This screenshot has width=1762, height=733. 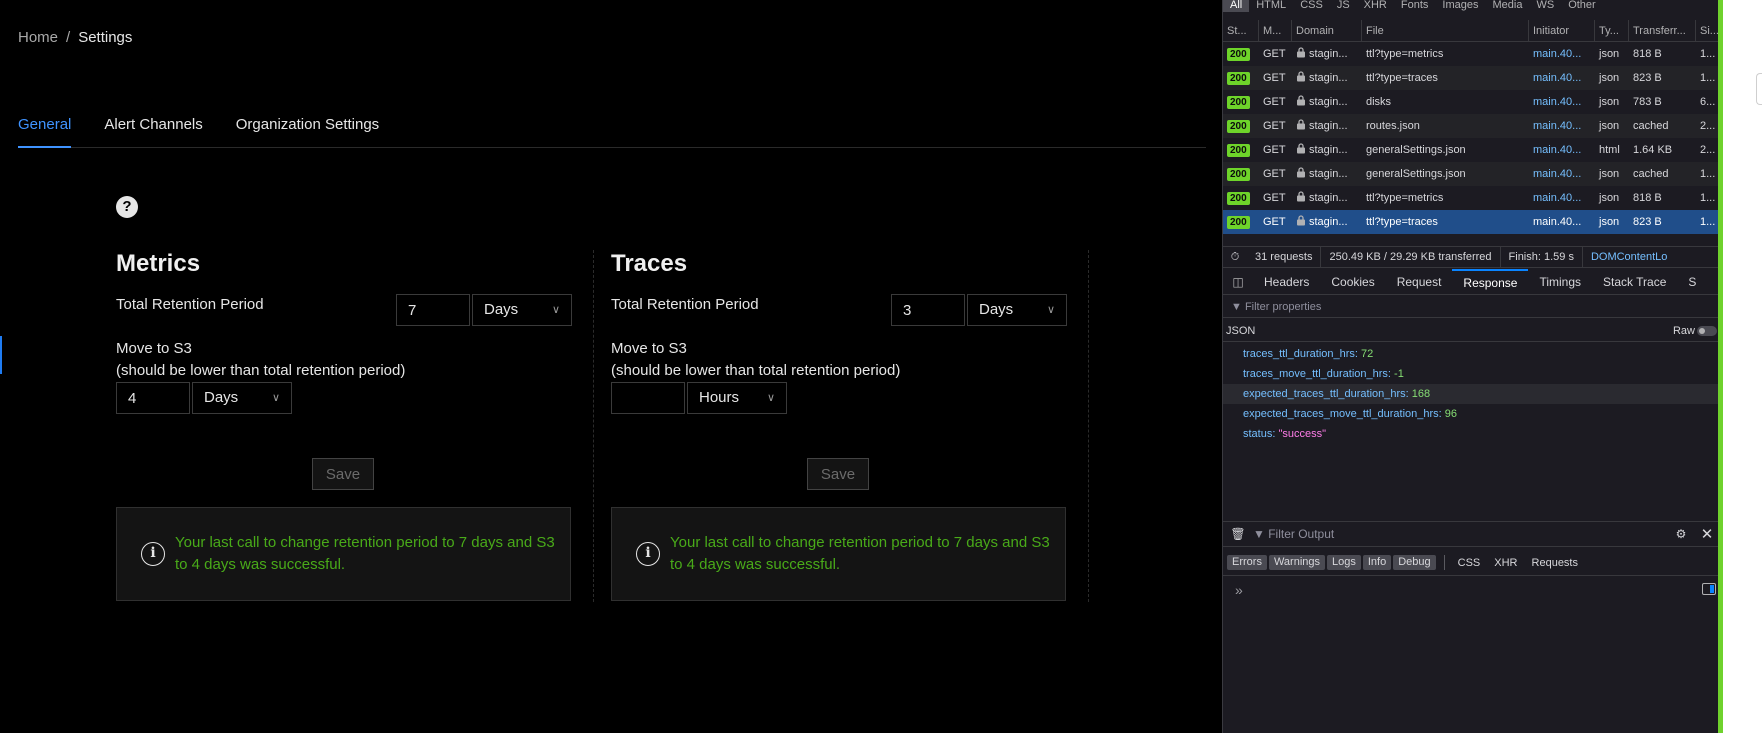 What do you see at coordinates (153, 132) in the screenshot?
I see `tab-alert-channels: Alert Channels` at bounding box center [153, 132].